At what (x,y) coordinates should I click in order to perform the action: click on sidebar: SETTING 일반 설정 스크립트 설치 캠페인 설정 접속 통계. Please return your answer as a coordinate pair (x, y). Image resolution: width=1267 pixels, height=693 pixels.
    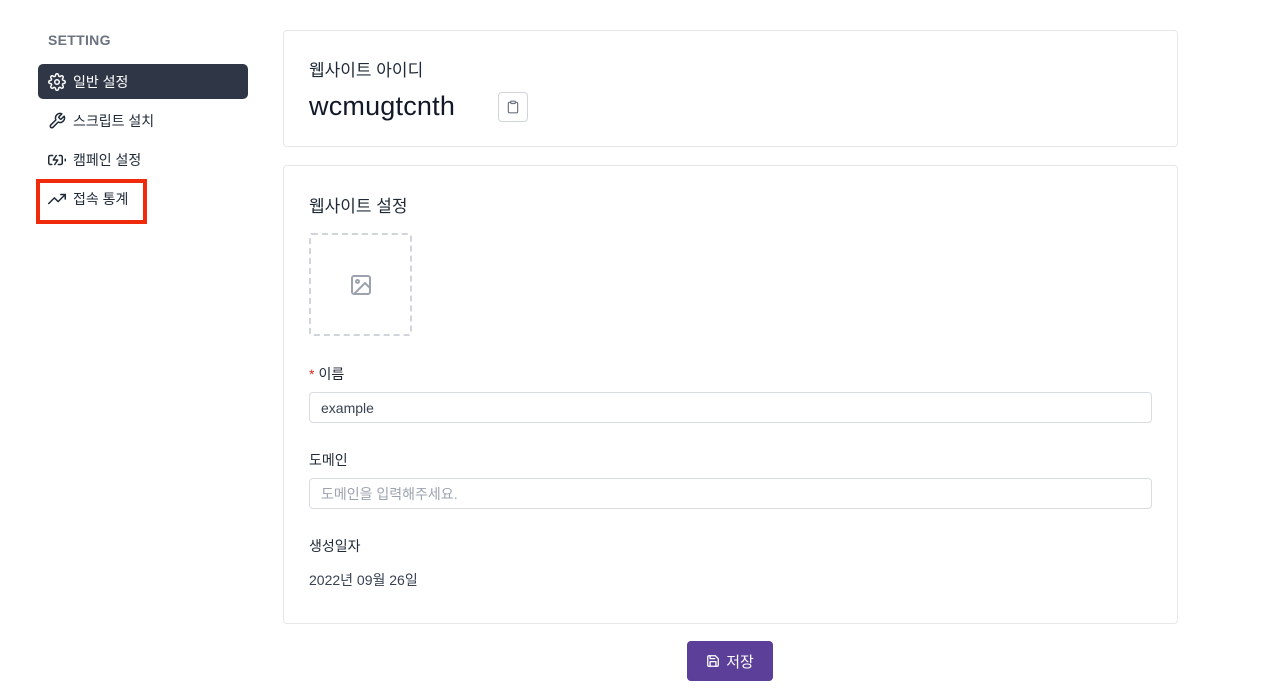
    Looking at the image, I should click on (142, 128).